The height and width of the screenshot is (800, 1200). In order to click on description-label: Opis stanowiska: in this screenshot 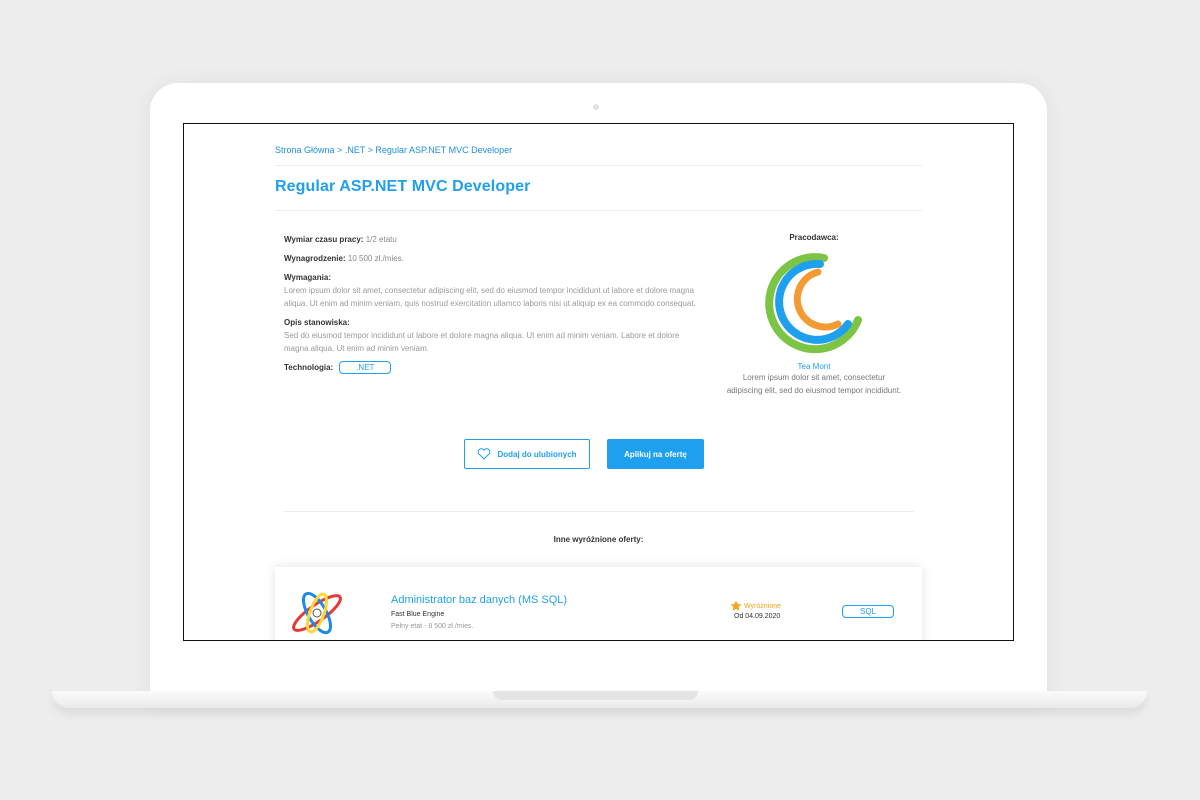, I will do `click(317, 322)`.